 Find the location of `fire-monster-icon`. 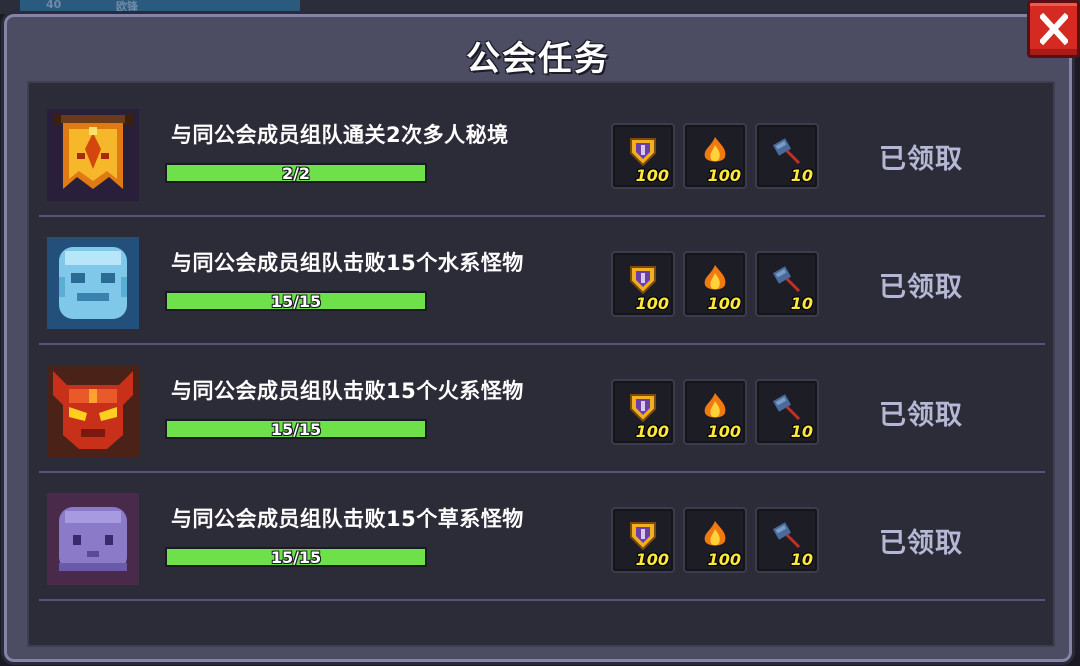

fire-monster-icon is located at coordinates (93, 411).